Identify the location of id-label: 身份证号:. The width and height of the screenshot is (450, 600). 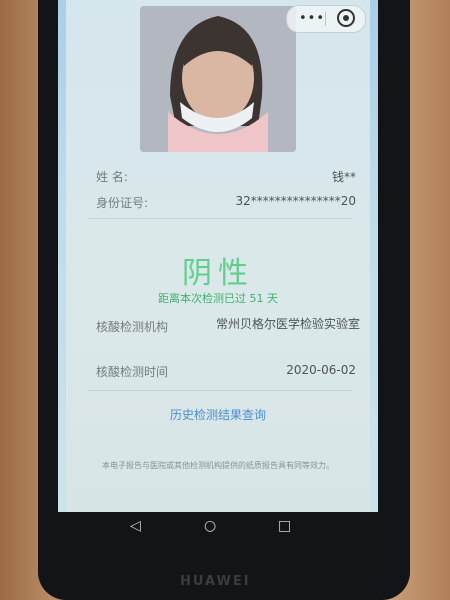
(122, 203).